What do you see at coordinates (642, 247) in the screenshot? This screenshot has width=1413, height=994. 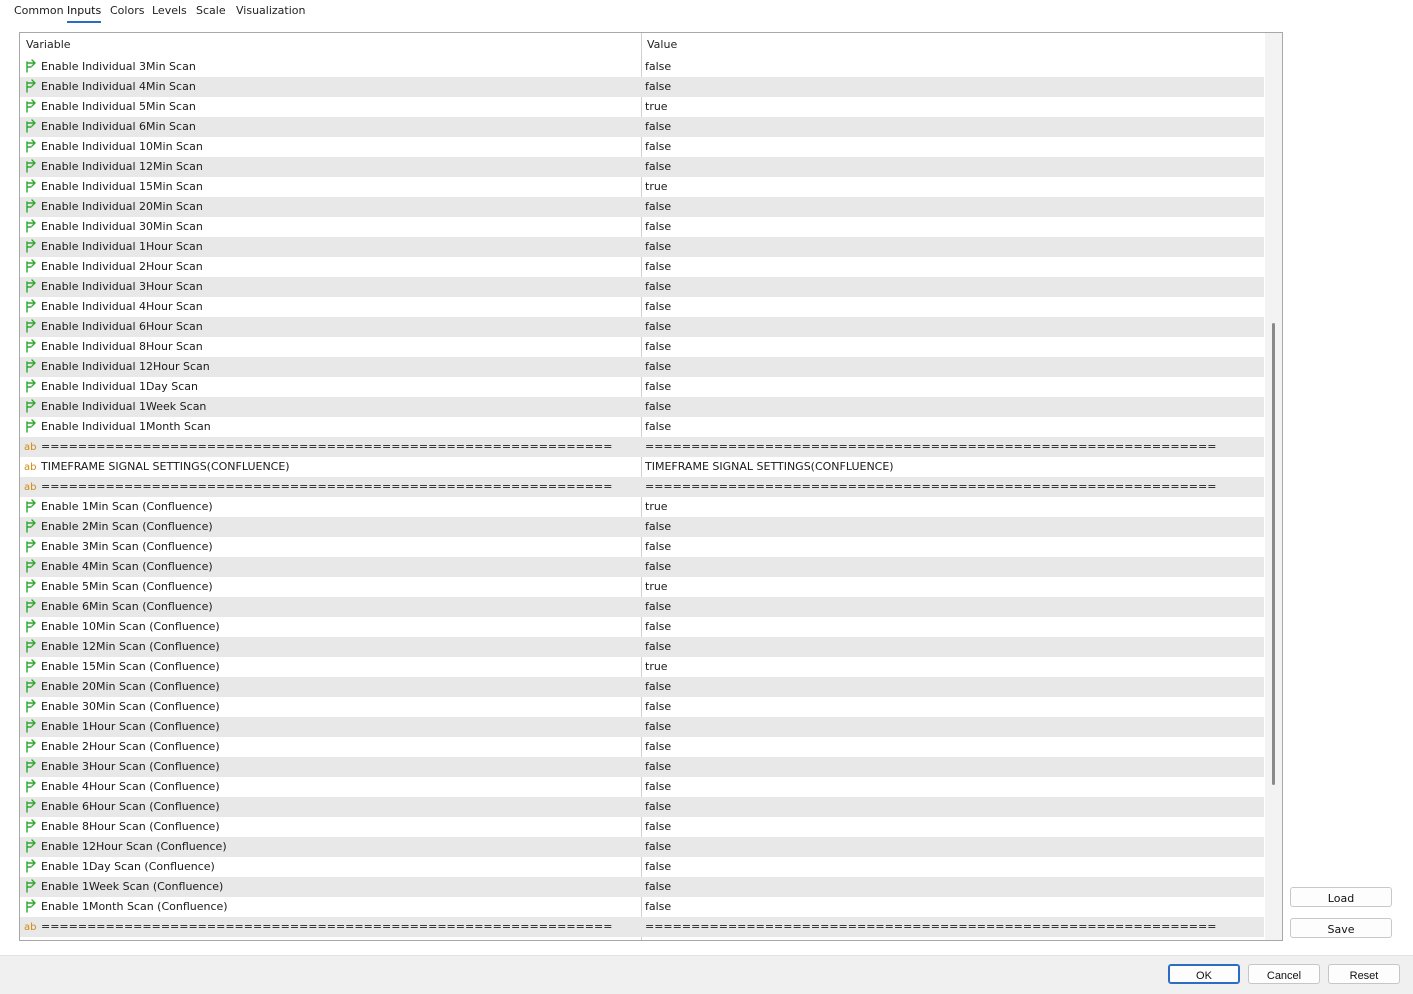 I see `table-row: Enable Individual 1Hour Scan false` at bounding box center [642, 247].